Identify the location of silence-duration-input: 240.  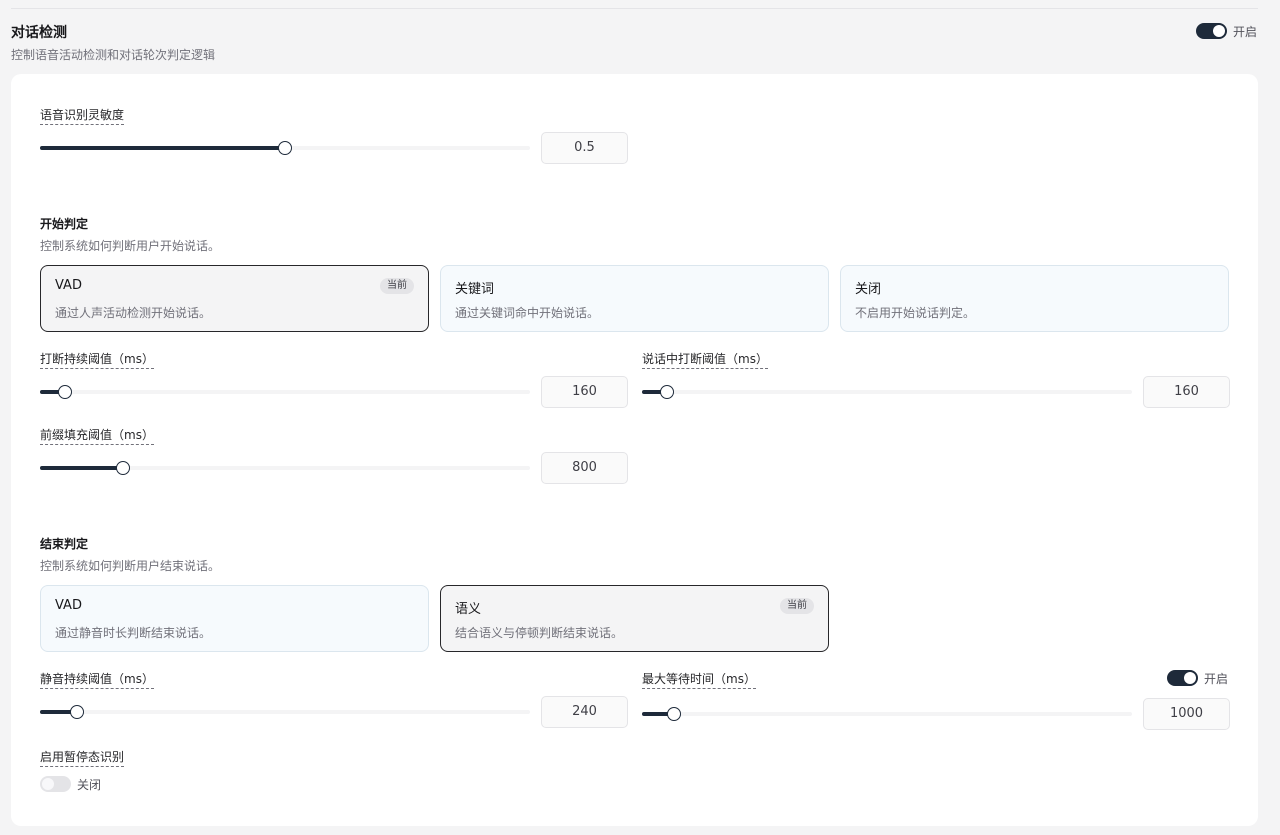
(584, 712).